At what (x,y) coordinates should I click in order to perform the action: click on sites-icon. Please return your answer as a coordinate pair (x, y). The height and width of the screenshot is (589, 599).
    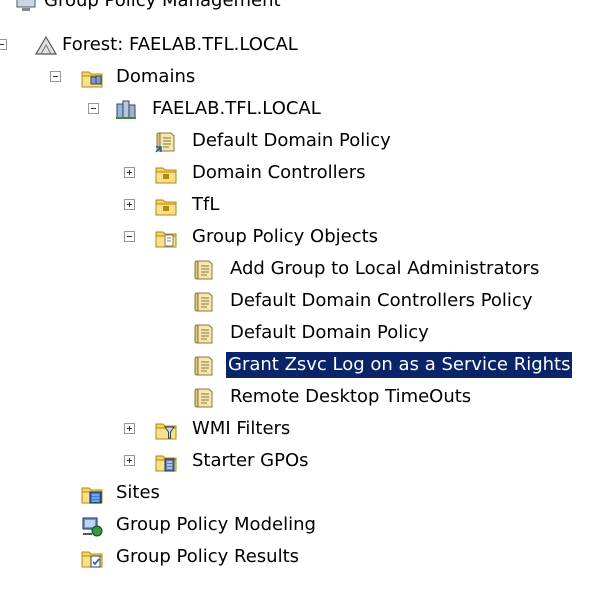
    Looking at the image, I should click on (92, 494).